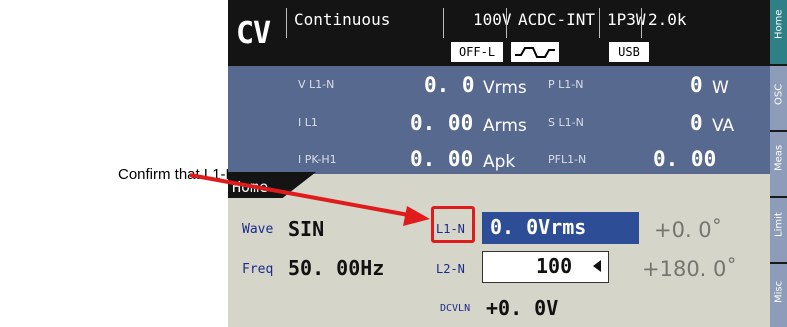 Image resolution: width=787 pixels, height=327 pixels. I want to click on current-unit: Arms, so click(505, 126).